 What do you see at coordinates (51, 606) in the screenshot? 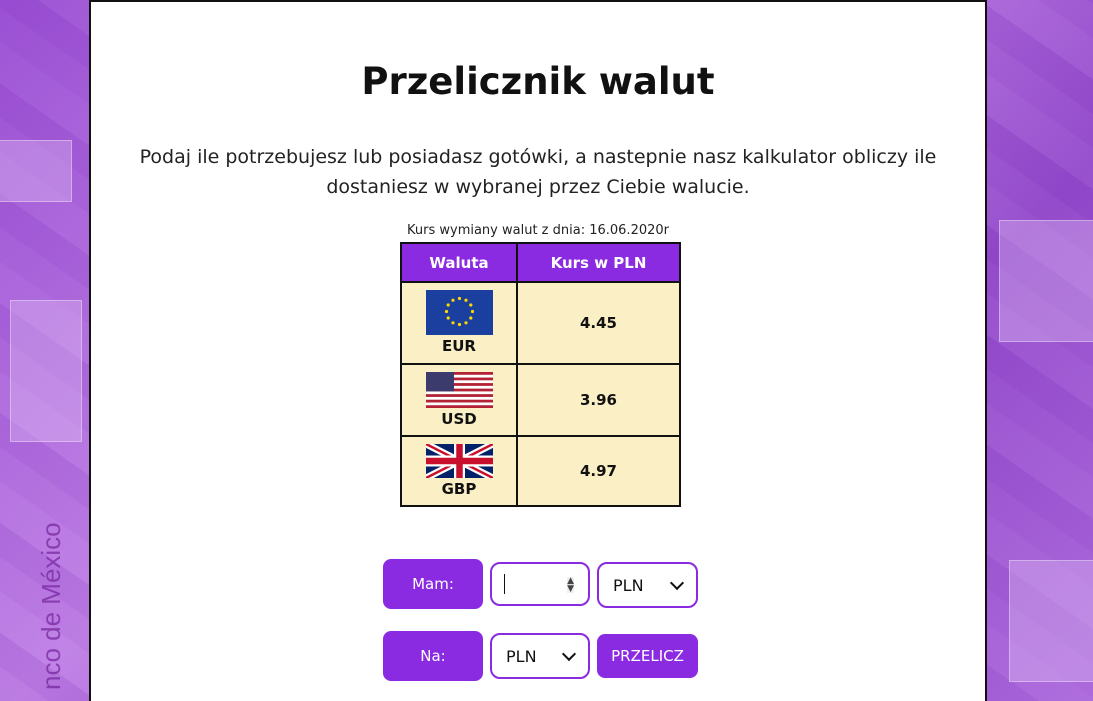
I see `banknote-text: nco de México` at bounding box center [51, 606].